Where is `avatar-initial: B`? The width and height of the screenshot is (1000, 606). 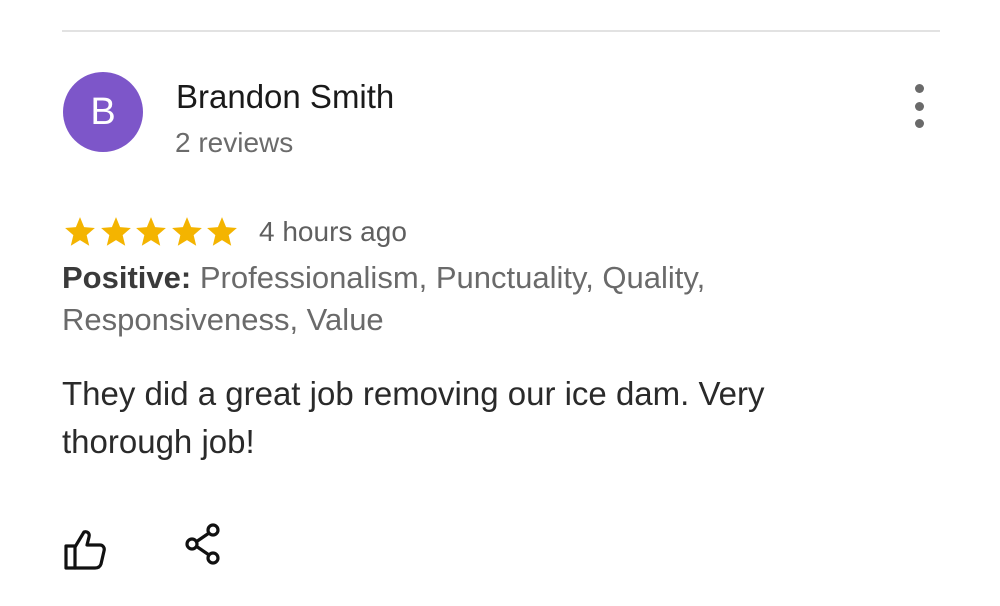
avatar-initial: B is located at coordinates (103, 112).